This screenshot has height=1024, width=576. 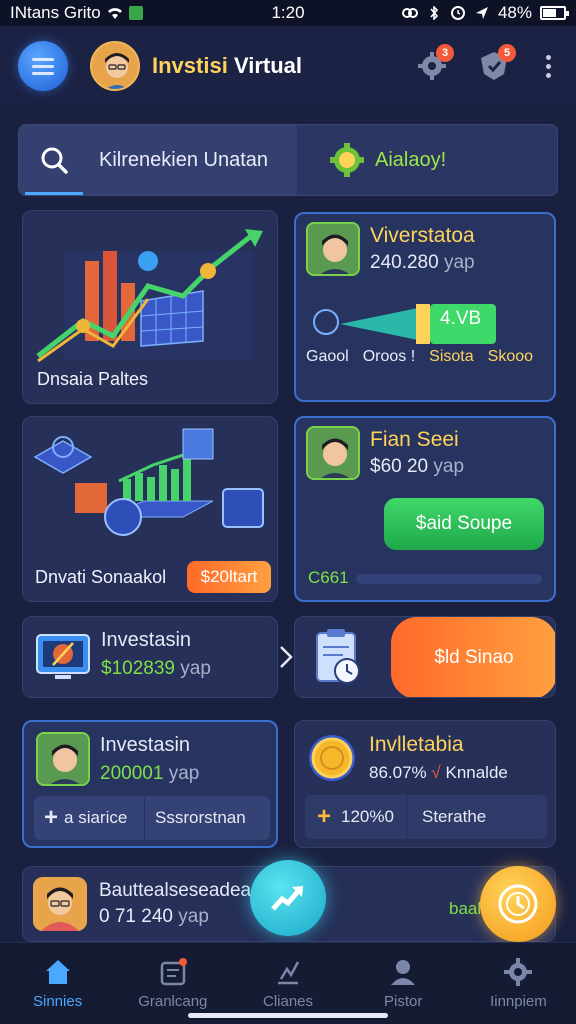 I want to click on plan-card: Fian Seei $60 20 yap $aid Soupe C661, so click(x=425, y=509).